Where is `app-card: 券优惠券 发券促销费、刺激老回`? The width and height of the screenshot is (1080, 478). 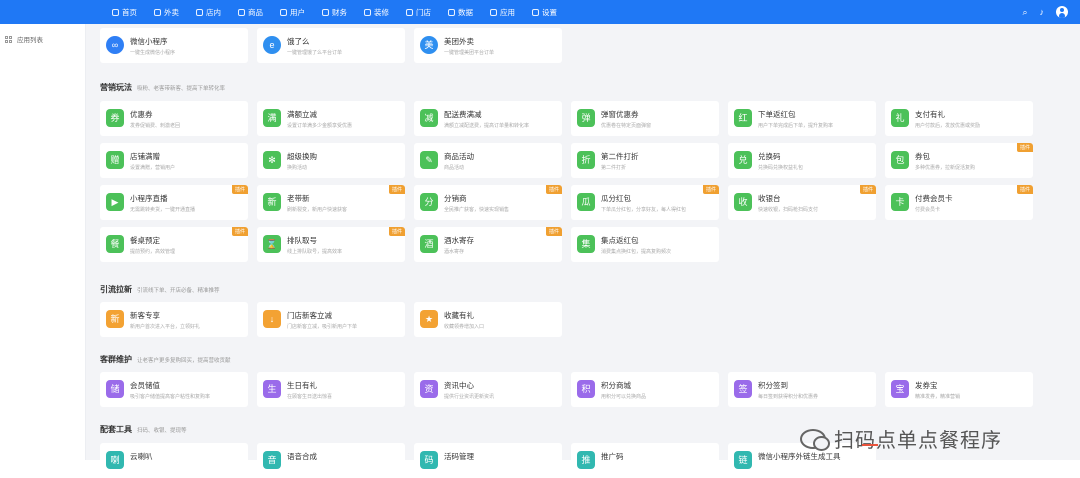
app-card: 券优惠券 发券促销费、刺激老回 is located at coordinates (174, 118).